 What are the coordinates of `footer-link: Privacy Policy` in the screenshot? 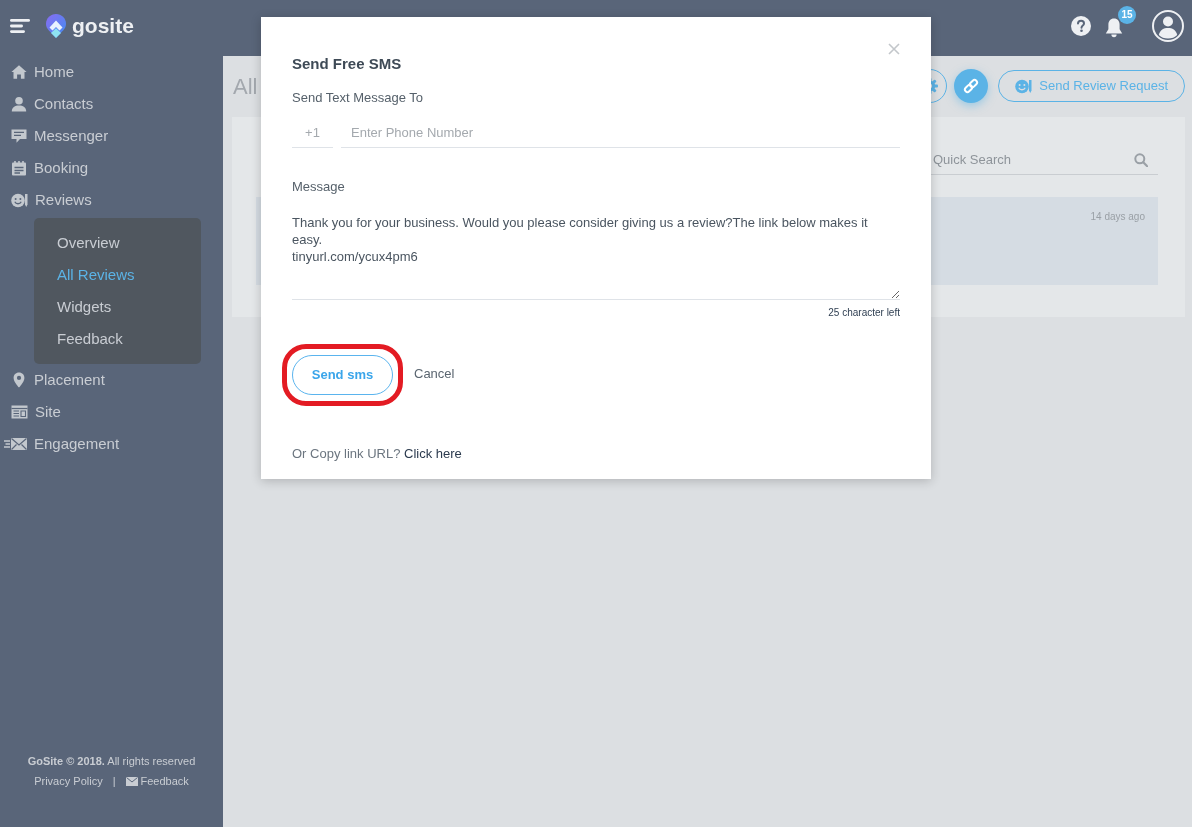 It's located at (68, 781).